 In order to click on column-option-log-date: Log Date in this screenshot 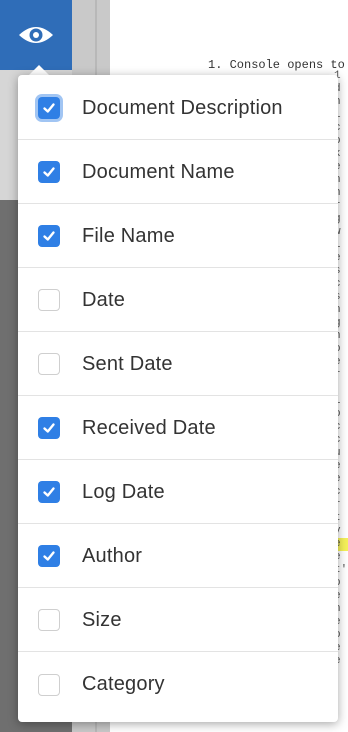, I will do `click(178, 492)`.